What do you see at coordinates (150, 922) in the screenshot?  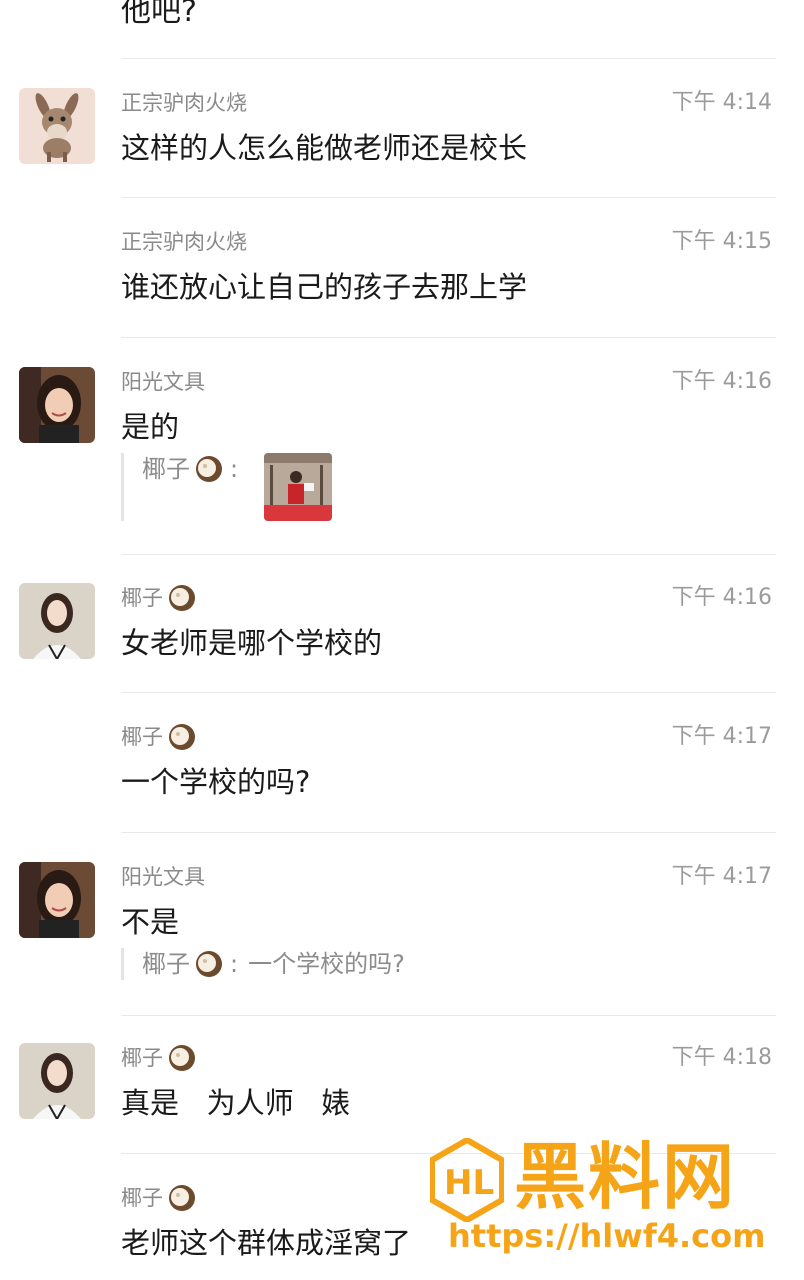 I see `message-text: 不是` at bounding box center [150, 922].